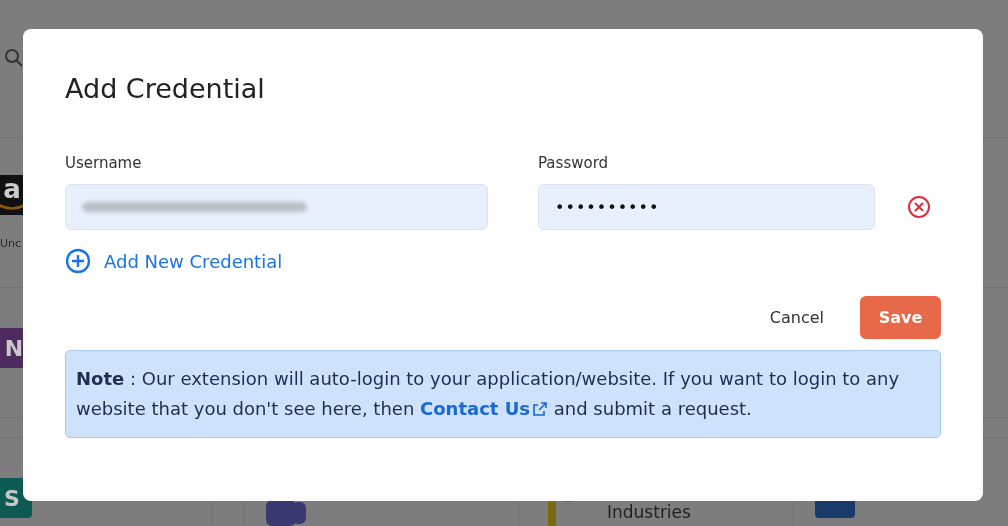 Image resolution: width=1008 pixels, height=526 pixels. Describe the element at coordinates (574, 163) in the screenshot. I see `field-label: Password` at that location.